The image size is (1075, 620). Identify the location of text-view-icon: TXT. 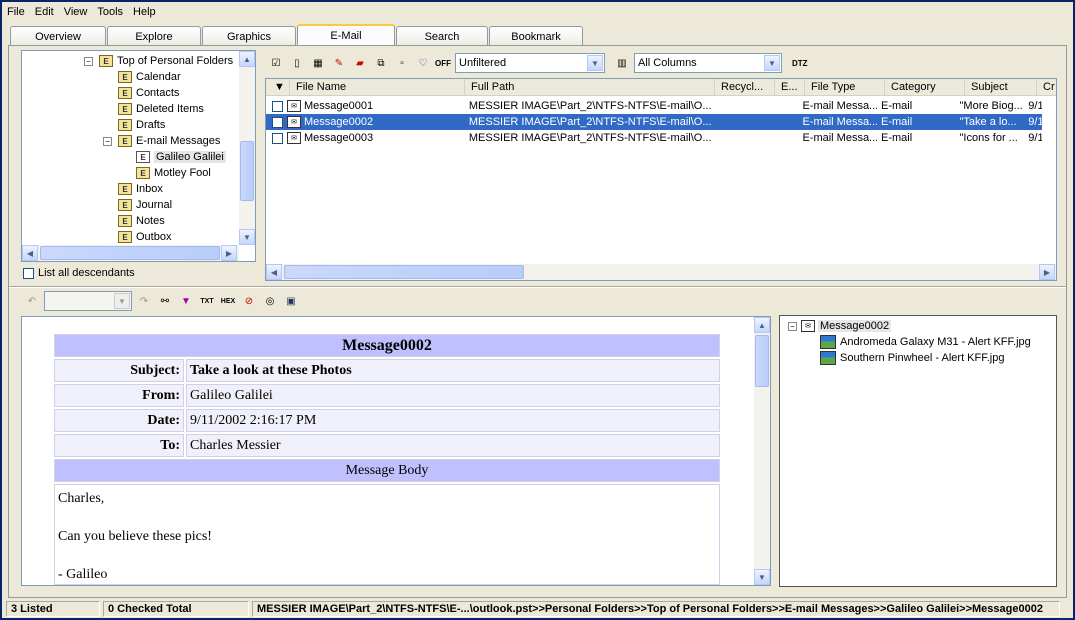
(207, 301).